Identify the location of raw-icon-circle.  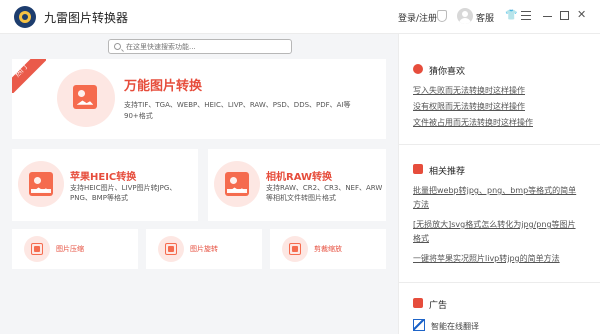
(237, 184).